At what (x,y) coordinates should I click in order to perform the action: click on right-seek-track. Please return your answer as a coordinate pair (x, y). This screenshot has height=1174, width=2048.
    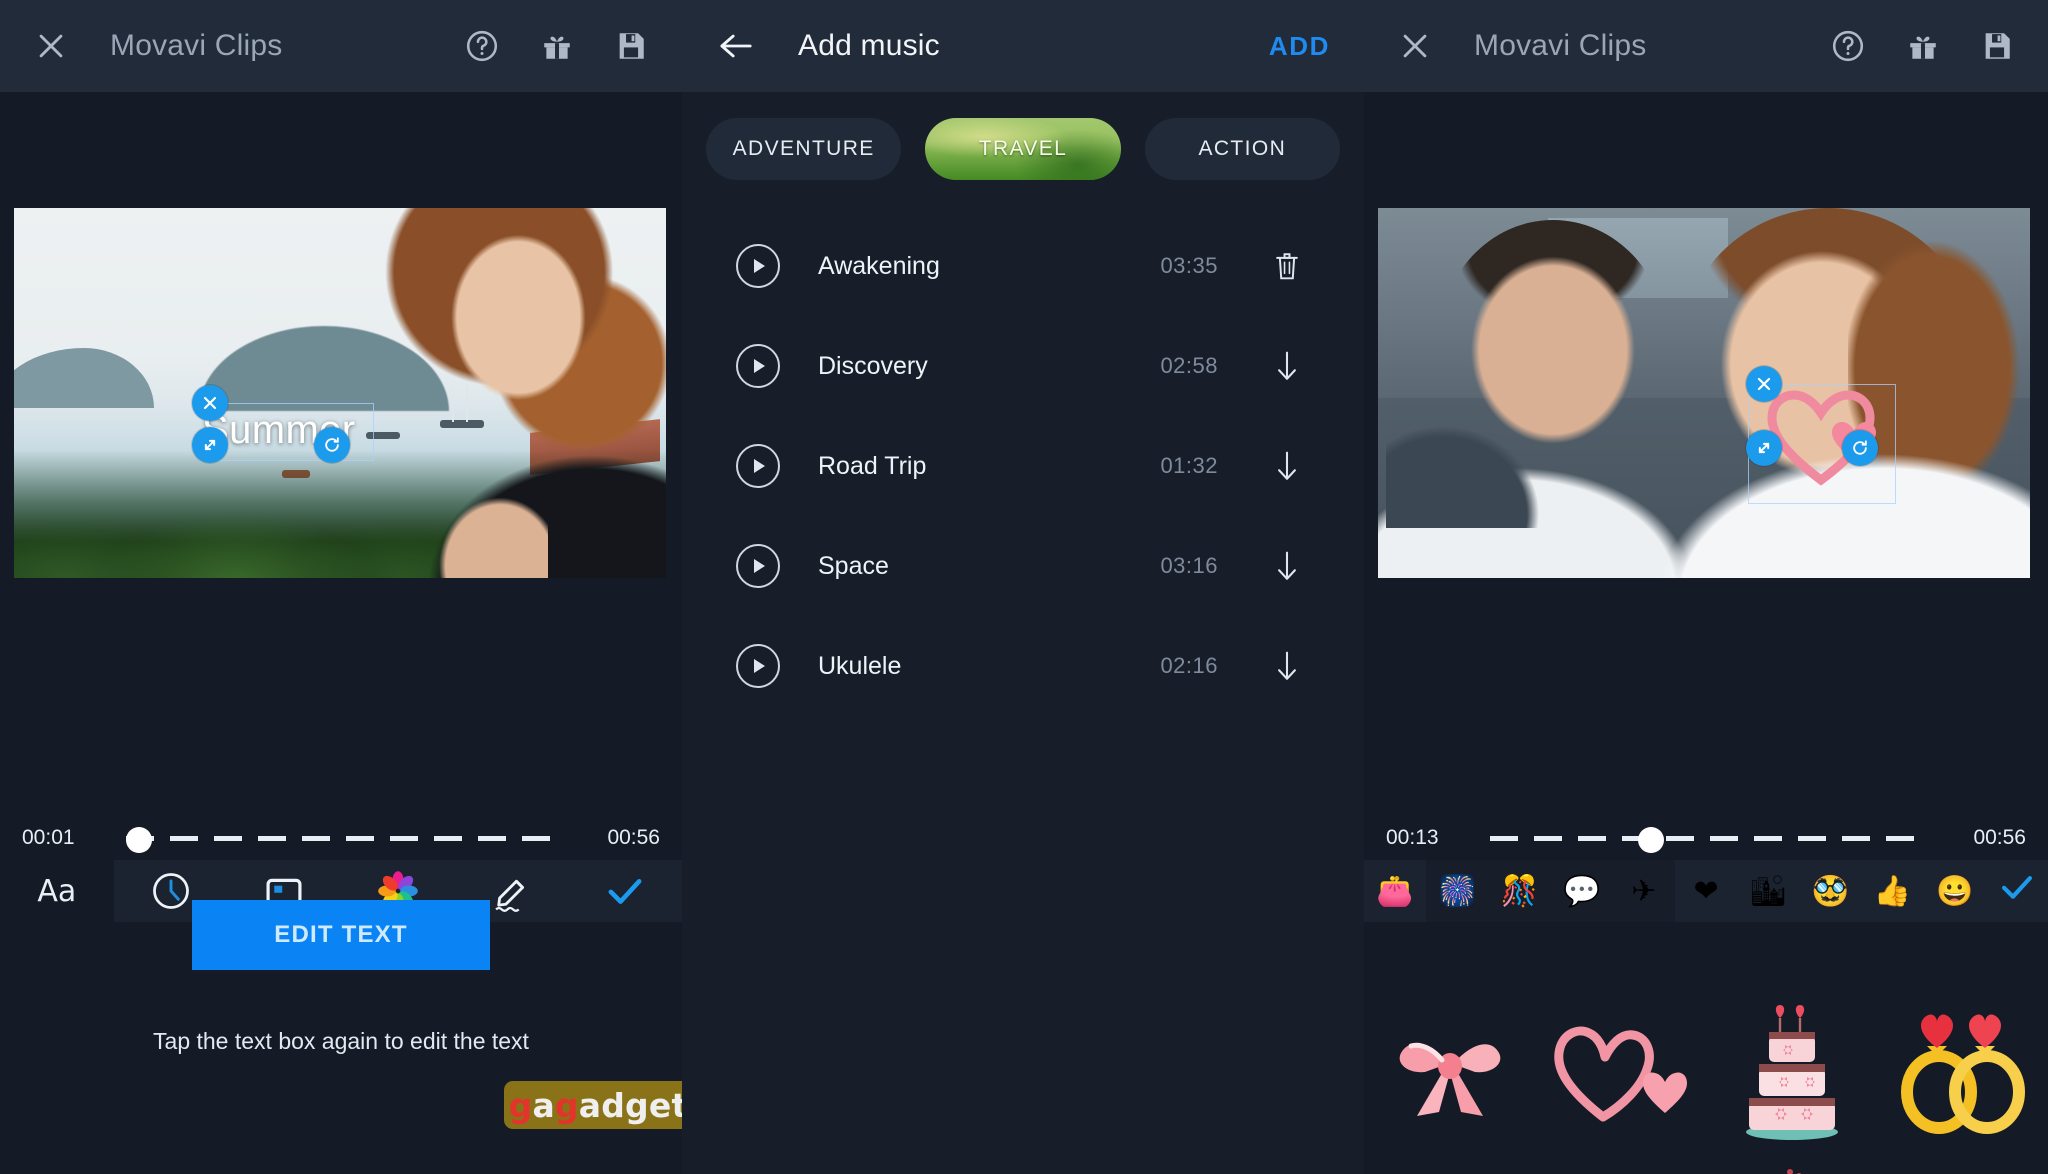
    Looking at the image, I should click on (1706, 840).